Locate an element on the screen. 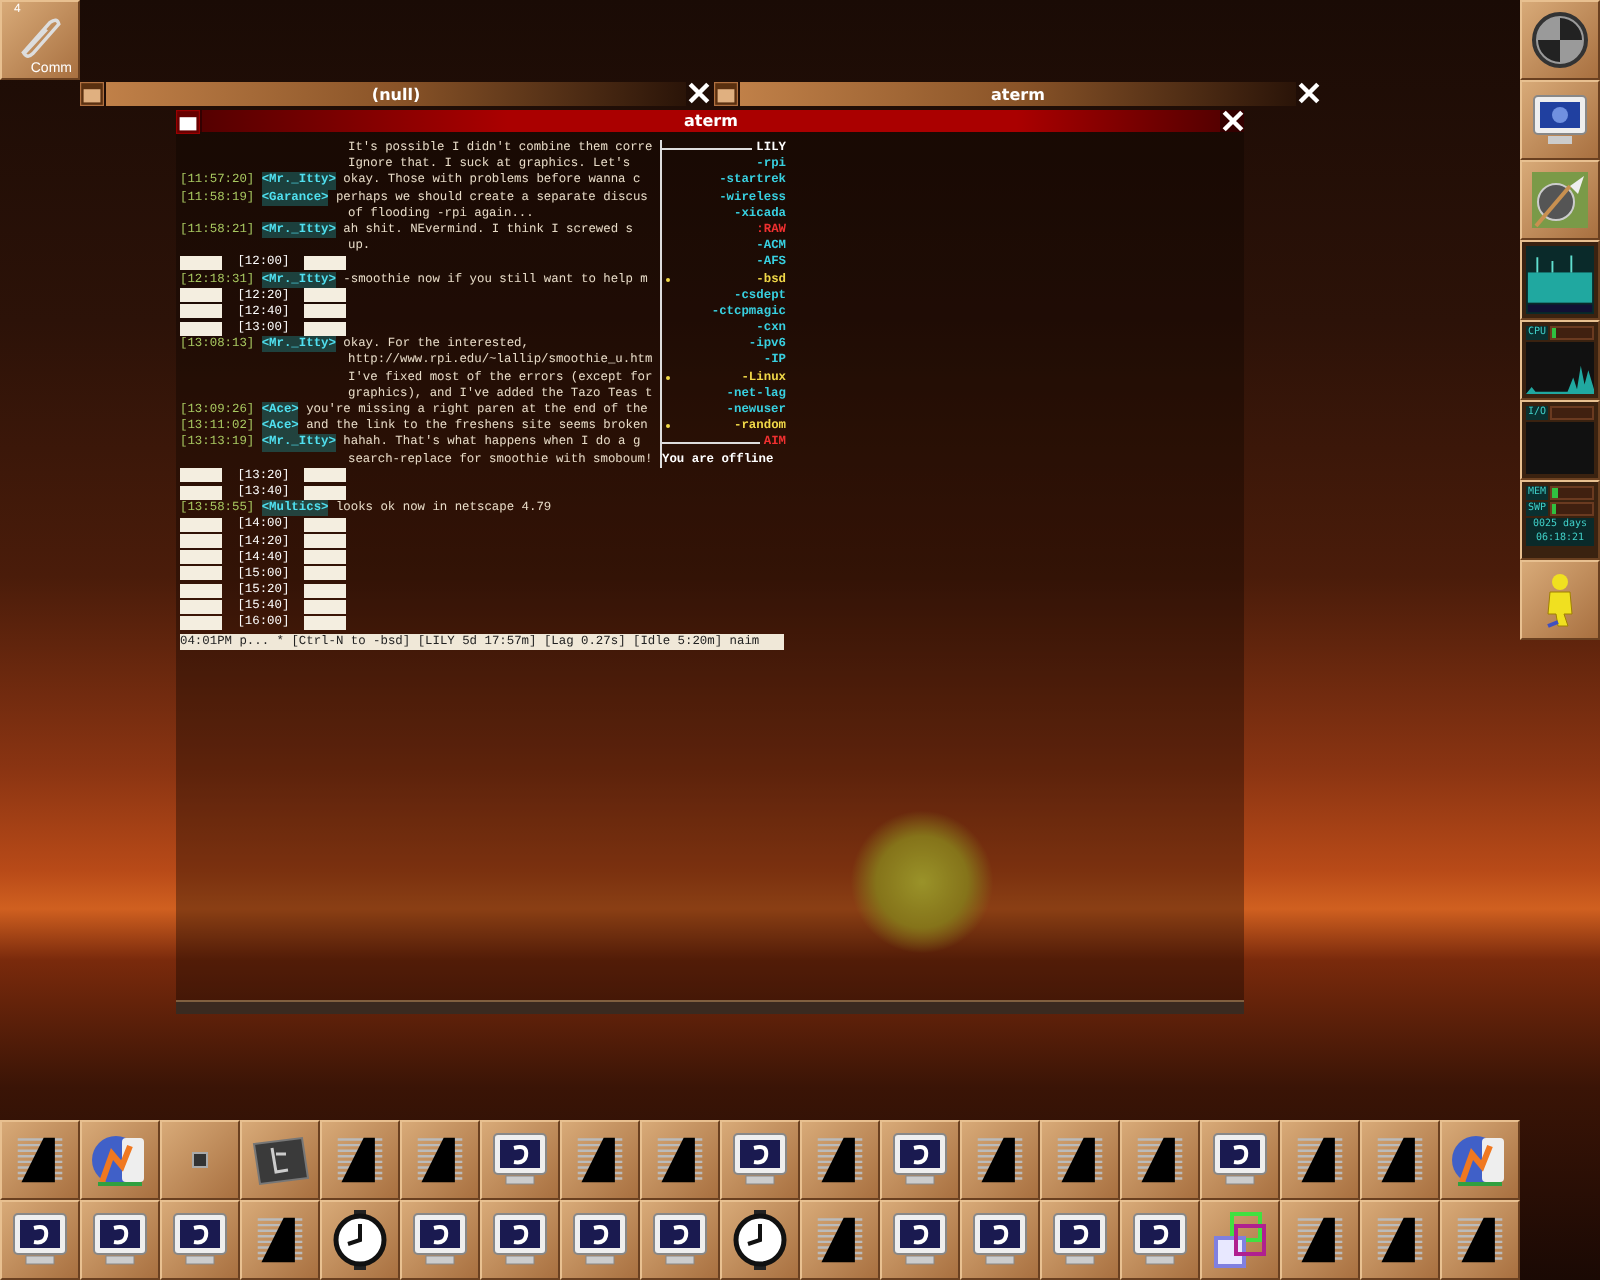 The image size is (1600, 1280). disk-icon is located at coordinates (1560, 40).